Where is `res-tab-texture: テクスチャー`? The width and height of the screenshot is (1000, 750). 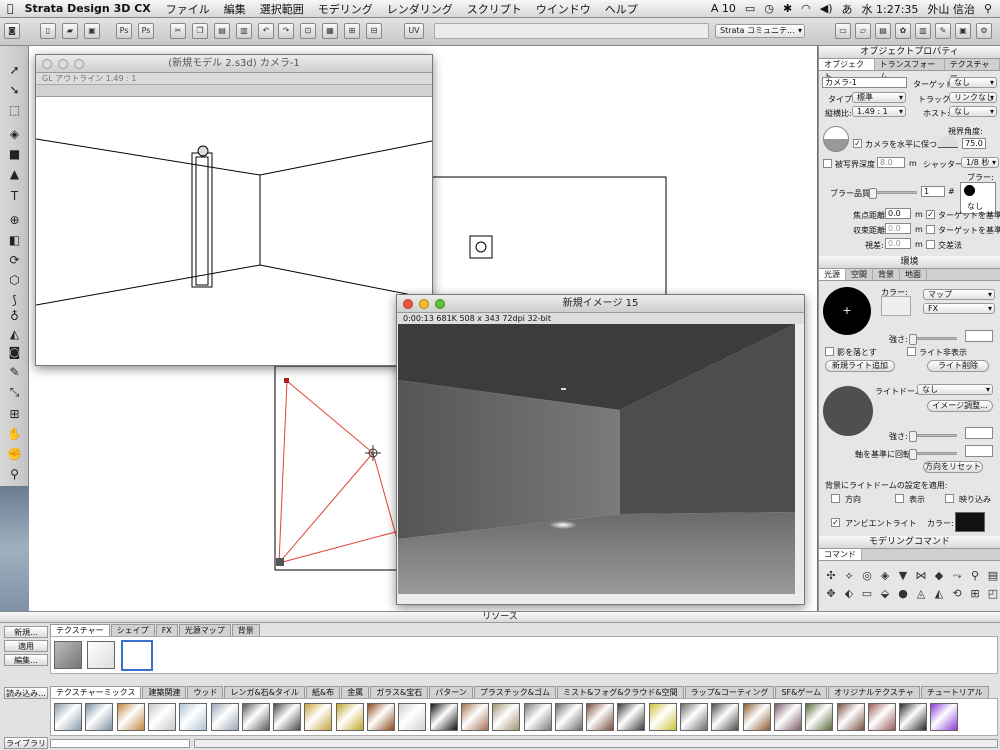
res-tab-texture: テクスチャー is located at coordinates (80, 630).